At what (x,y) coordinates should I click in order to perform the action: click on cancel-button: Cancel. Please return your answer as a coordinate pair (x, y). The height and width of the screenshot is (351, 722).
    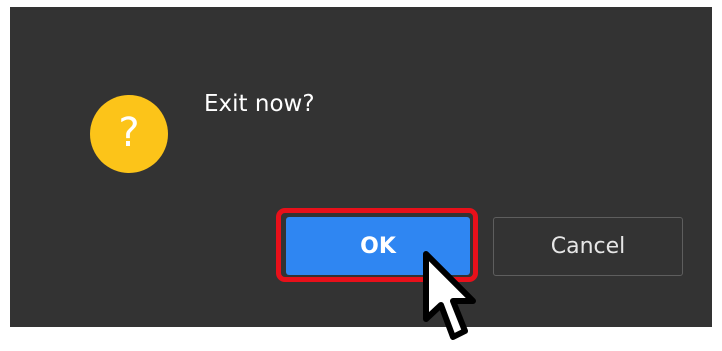
    Looking at the image, I should click on (588, 246).